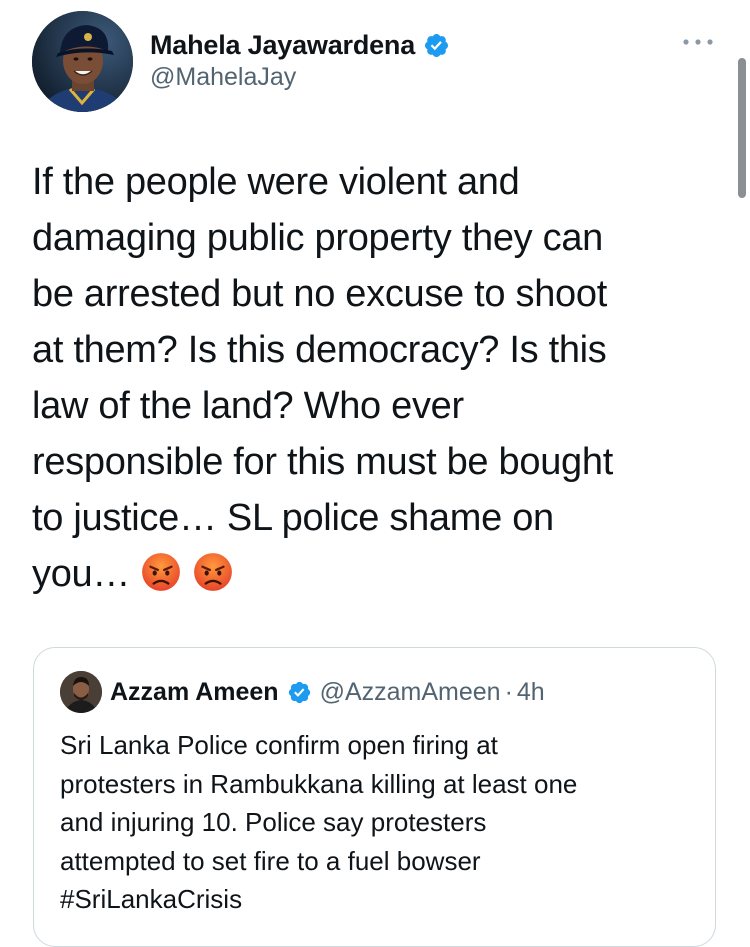 The height and width of the screenshot is (947, 750). Describe the element at coordinates (282, 45) in the screenshot. I see `author-display-name: Mahela Jayawardena` at that location.